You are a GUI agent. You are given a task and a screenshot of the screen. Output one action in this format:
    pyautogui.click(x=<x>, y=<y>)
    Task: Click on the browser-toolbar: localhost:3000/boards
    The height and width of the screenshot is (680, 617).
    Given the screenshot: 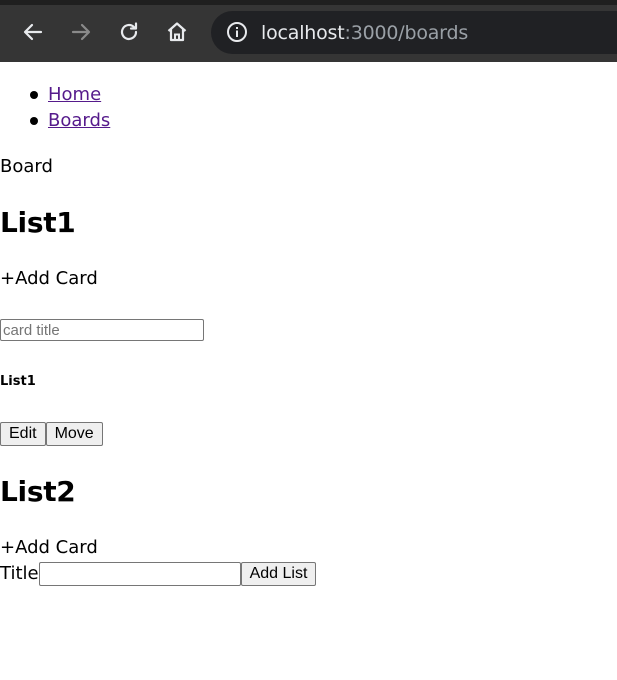 What is the action you would take?
    pyautogui.click(x=308, y=31)
    